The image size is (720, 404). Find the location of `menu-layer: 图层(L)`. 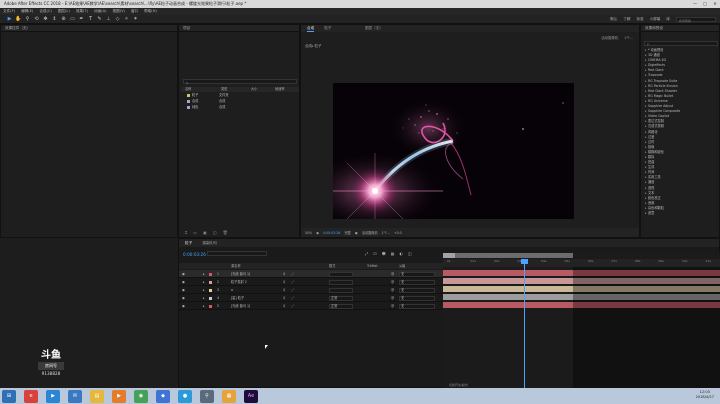

menu-layer: 图层(L) is located at coordinates (64, 11).